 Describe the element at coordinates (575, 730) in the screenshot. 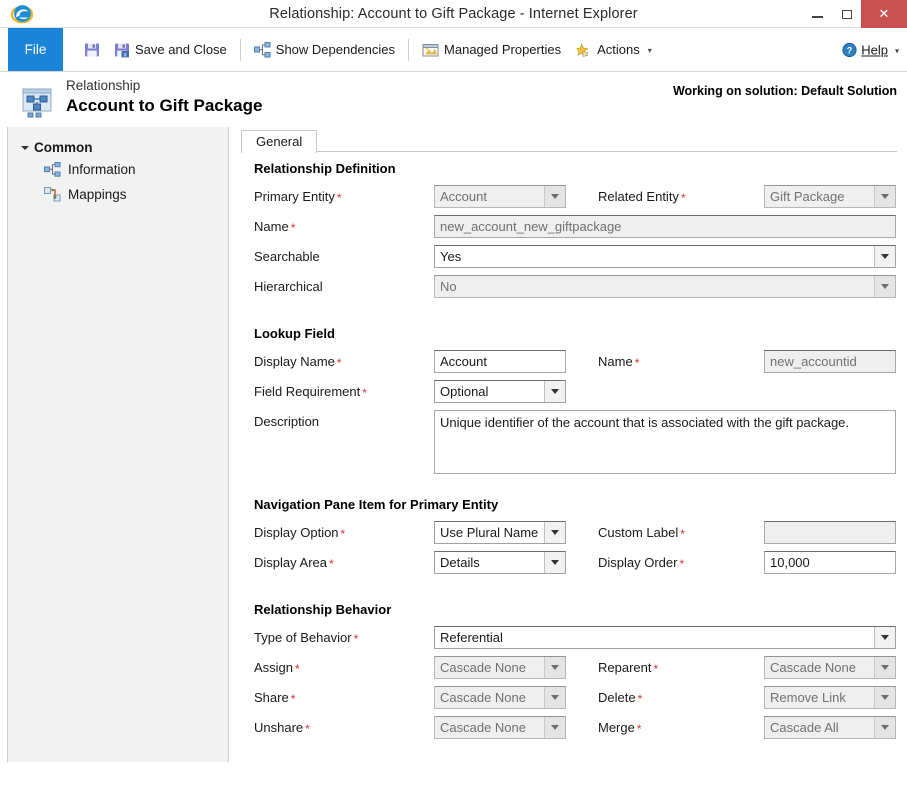

I see `field-row-unshare-merge: Unshare * Cascade None Merge * Cascade All` at that location.